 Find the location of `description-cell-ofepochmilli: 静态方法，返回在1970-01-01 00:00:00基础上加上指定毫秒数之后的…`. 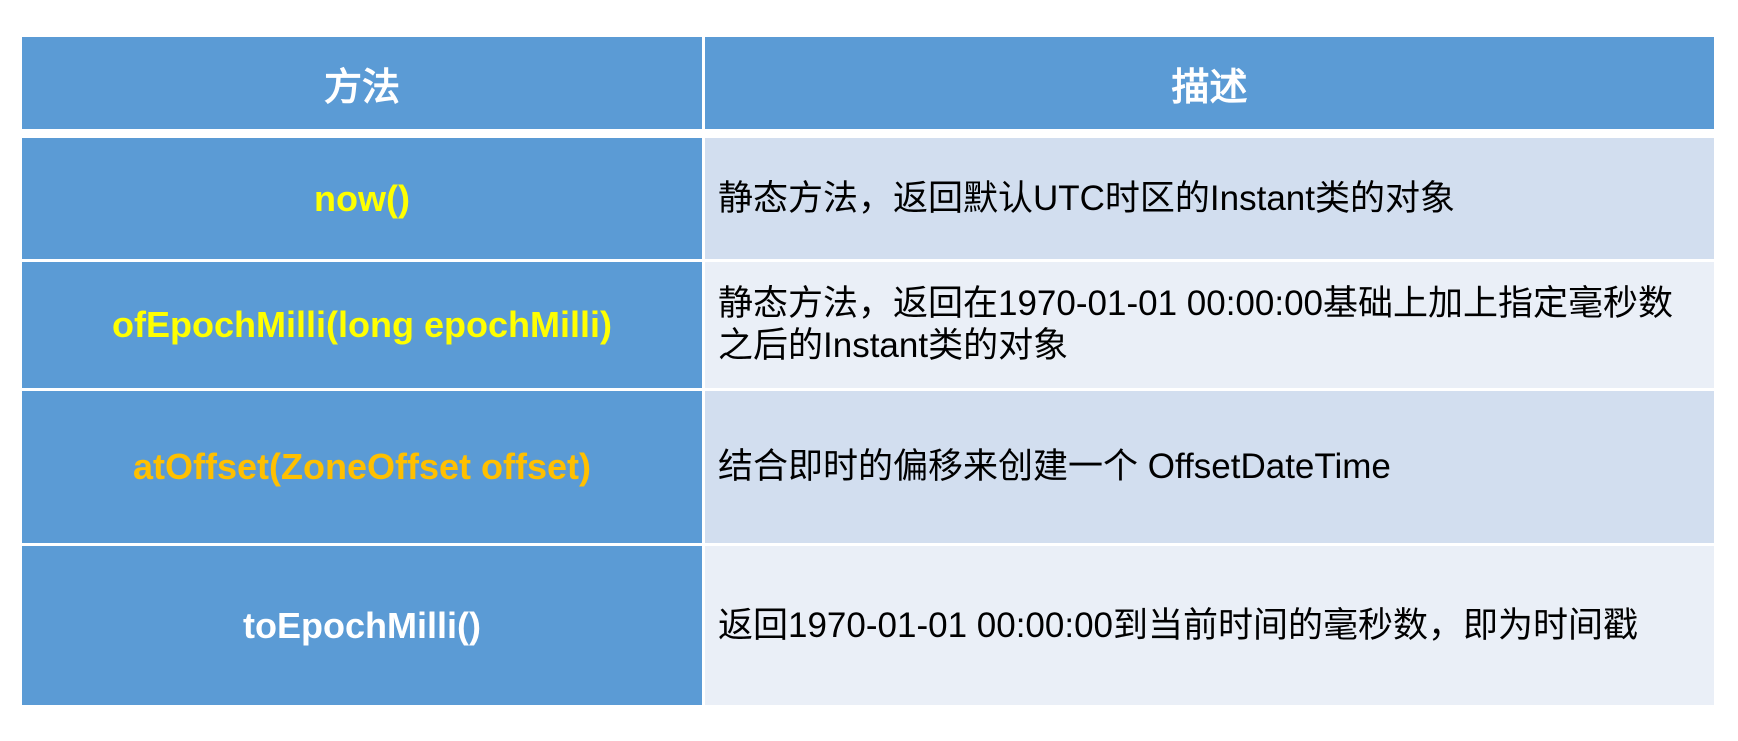

description-cell-ofepochmilli: 静态方法，返回在1970-01-01 00:00:00基础上加上指定毫秒数之后的… is located at coordinates (1209, 325).